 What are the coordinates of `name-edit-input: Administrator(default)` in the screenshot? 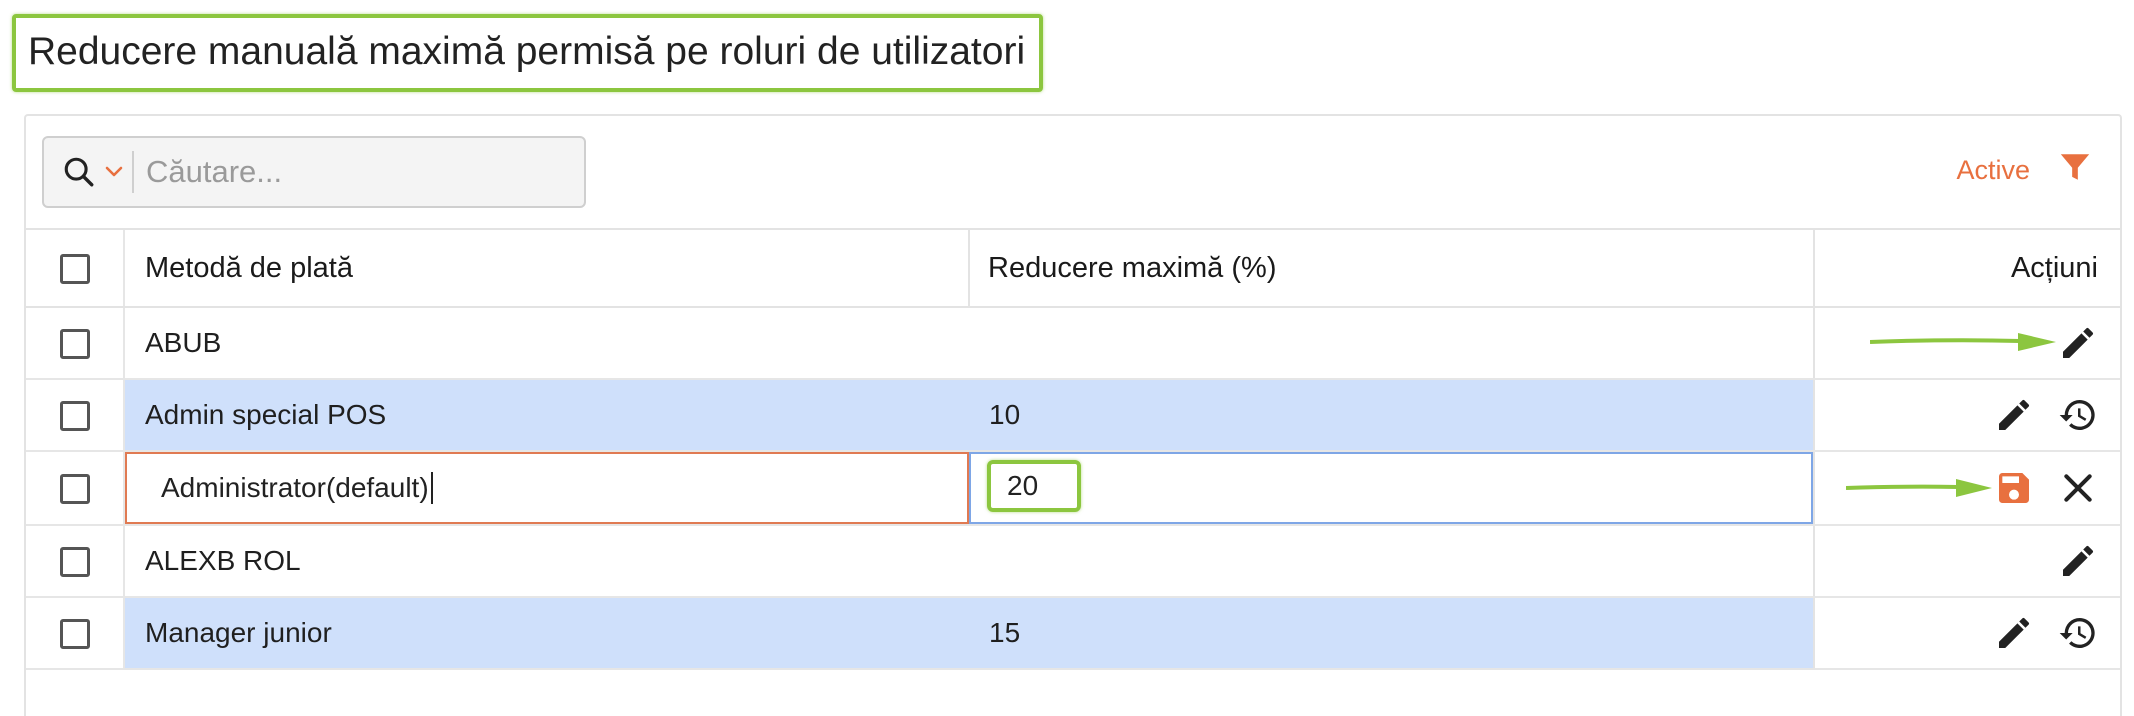 It's located at (547, 488).